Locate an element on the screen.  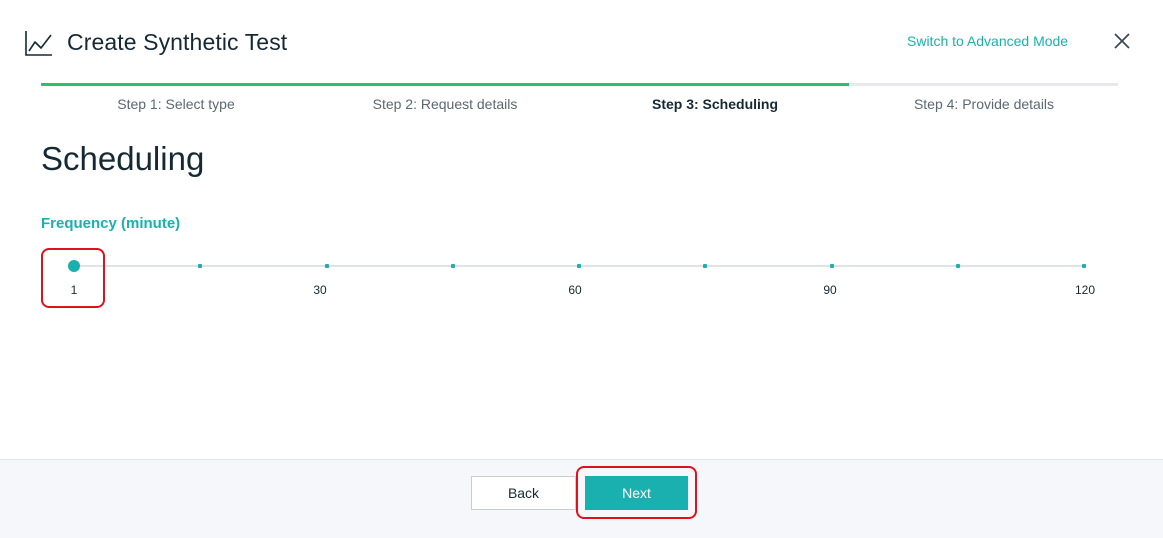
tick-label: 120 is located at coordinates (1085, 290).